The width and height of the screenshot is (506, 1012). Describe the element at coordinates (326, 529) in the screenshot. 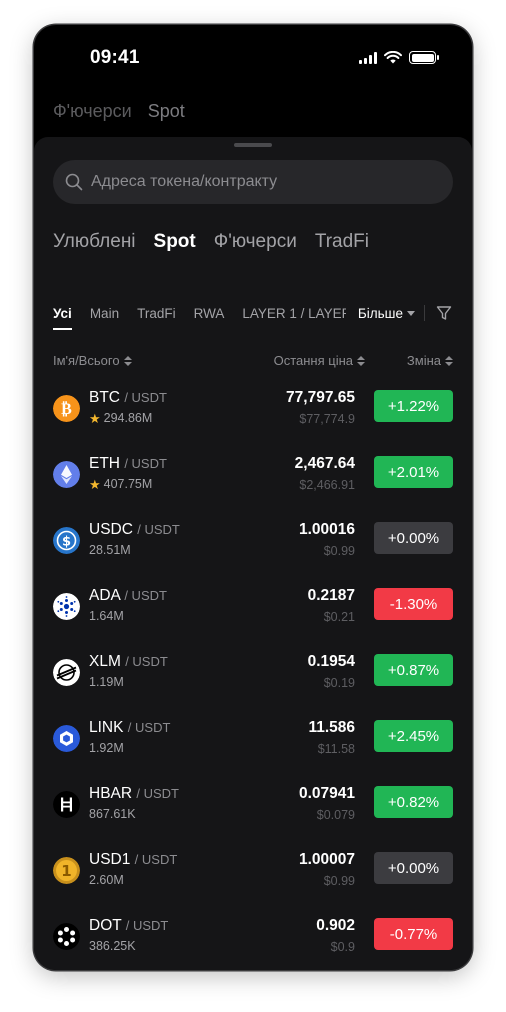

I see `last-price: 1.00016` at that location.